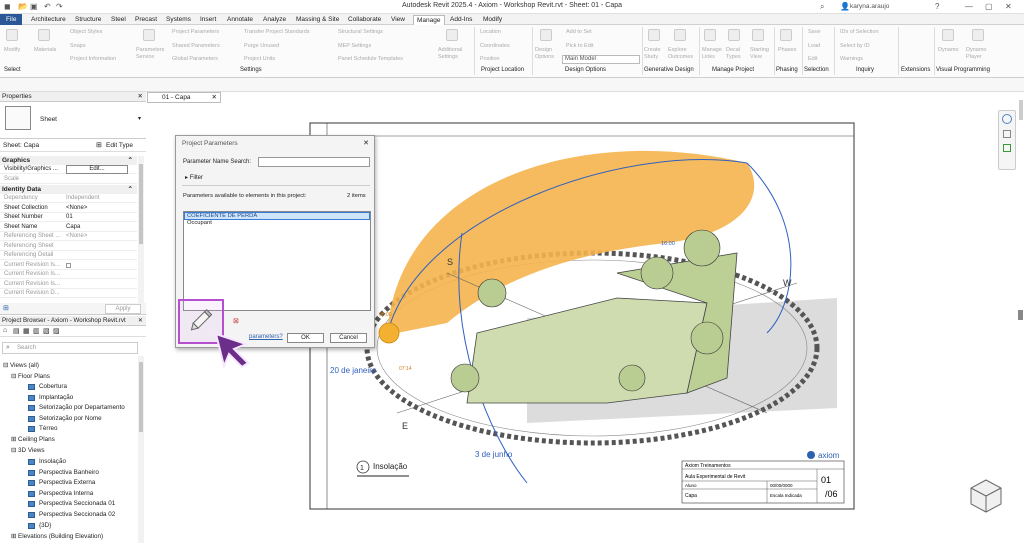  What do you see at coordinates (44, 35) in the screenshot?
I see `materials-icon` at bounding box center [44, 35].